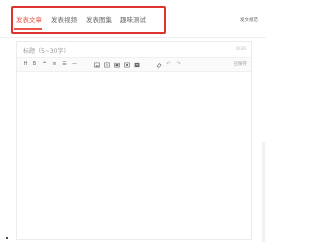  Describe the element at coordinates (64, 64) in the screenshot. I see `ordered-list-icon: ☰` at that location.